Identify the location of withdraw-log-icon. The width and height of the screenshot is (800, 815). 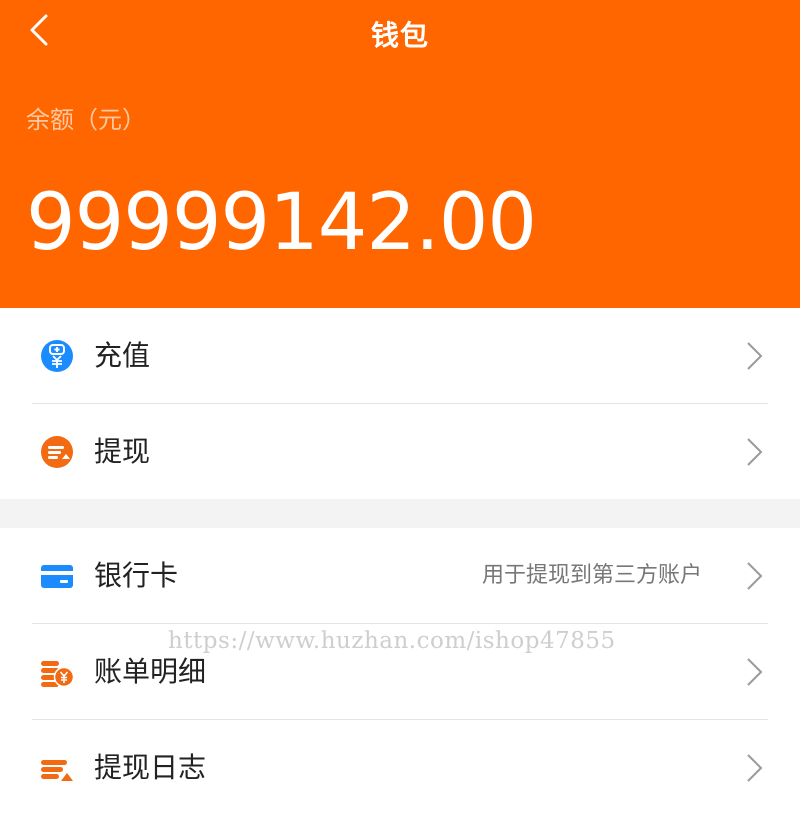
(57, 770).